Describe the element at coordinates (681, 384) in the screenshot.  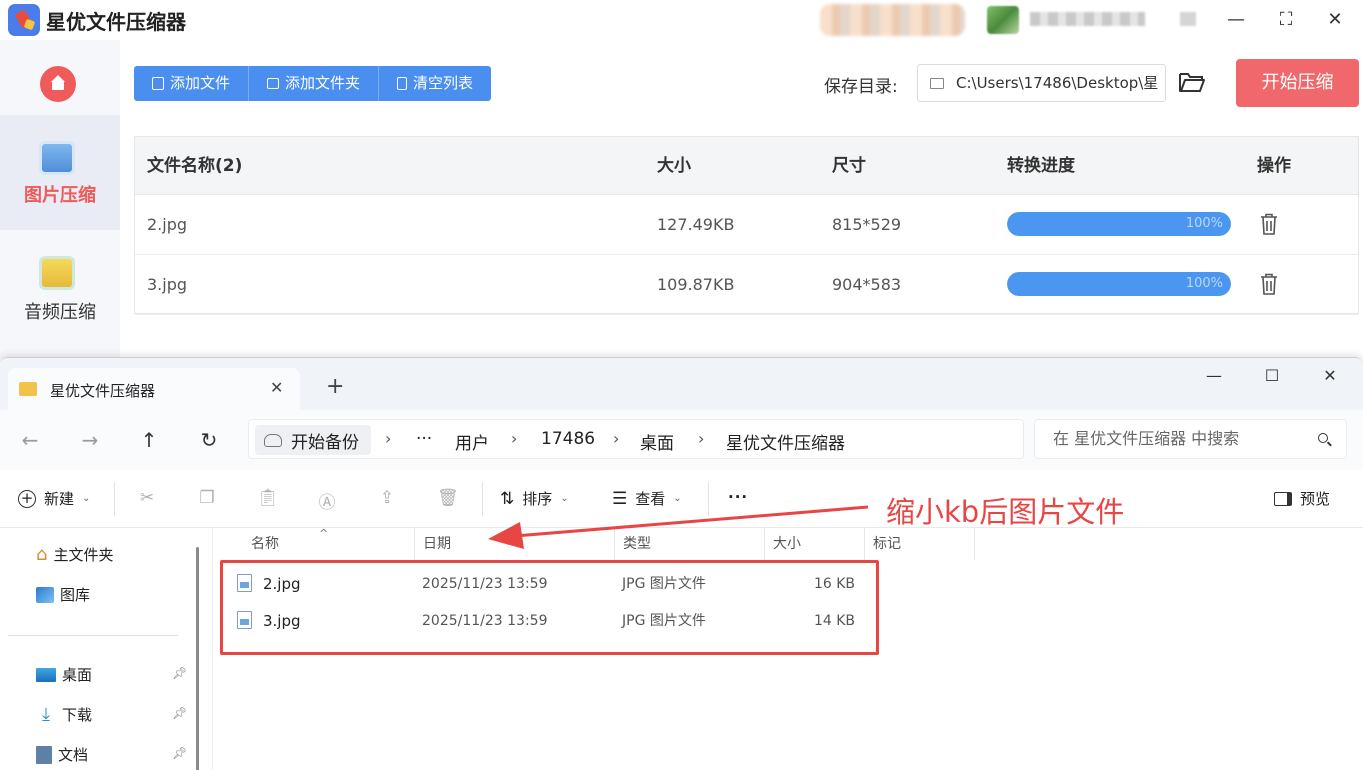
I see `explorer-tabbar: 星优文件压缩器 ✕ + — ☐ ✕` at that location.